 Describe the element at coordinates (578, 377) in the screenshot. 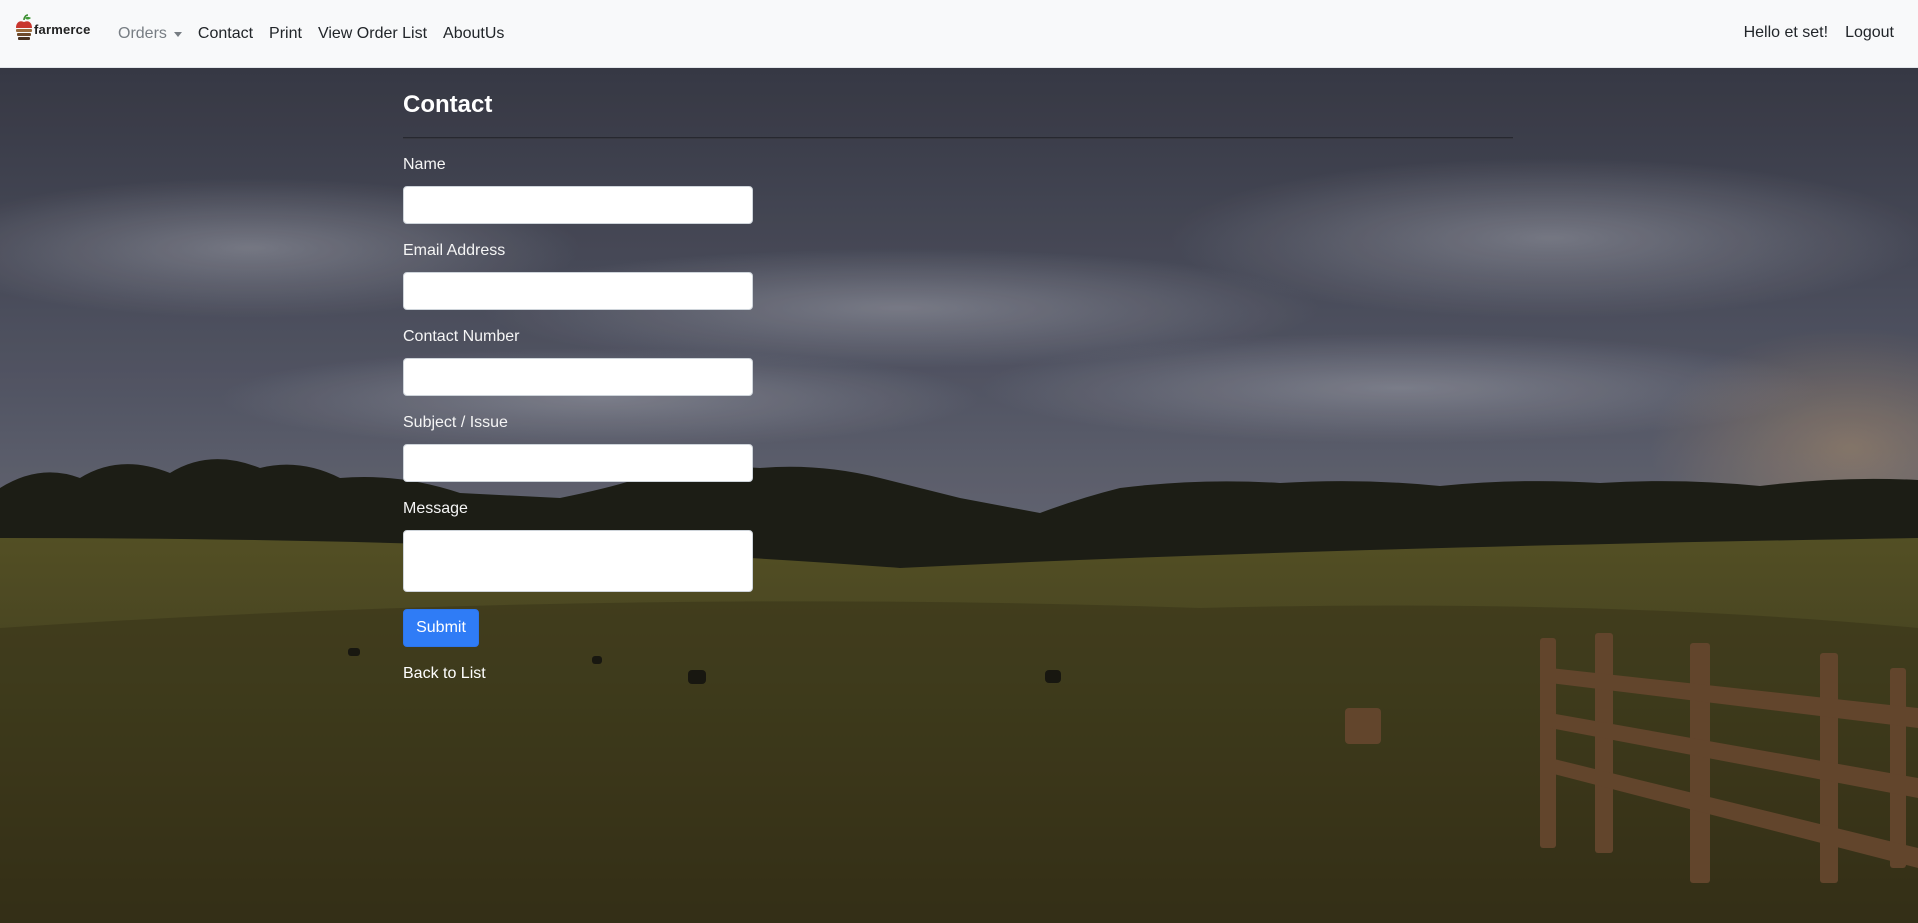

I see `contact-number-input` at that location.